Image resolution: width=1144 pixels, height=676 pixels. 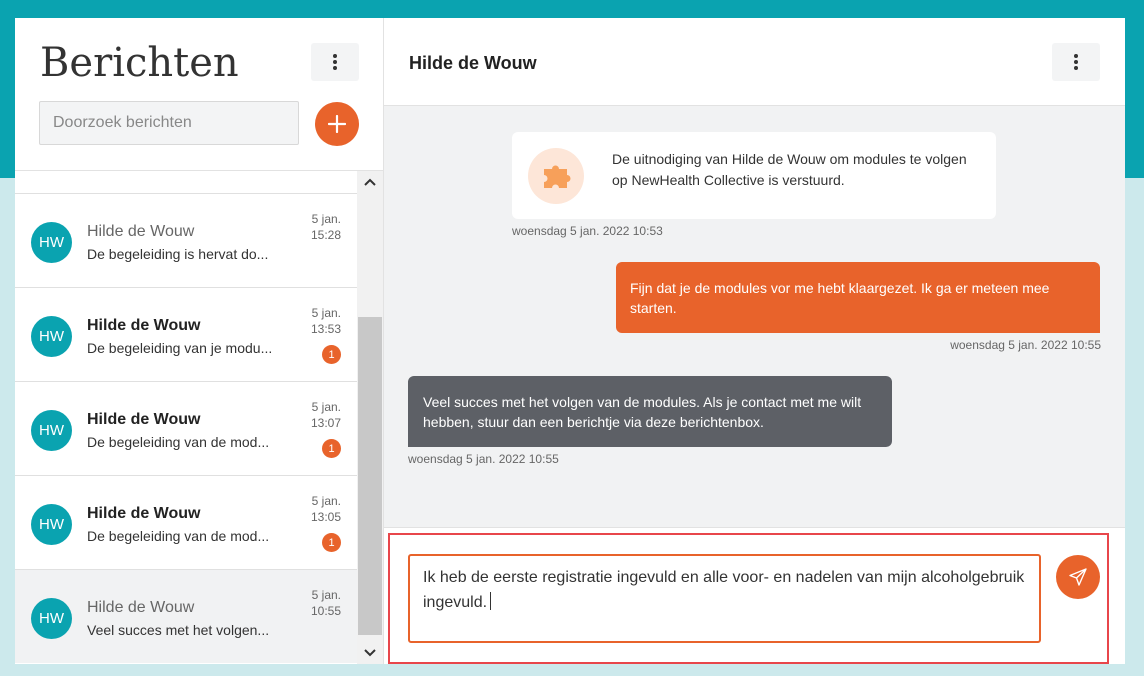 I want to click on incoming-message-timestamp: woensdag 5 jan. 2022 10:55, so click(x=483, y=459).